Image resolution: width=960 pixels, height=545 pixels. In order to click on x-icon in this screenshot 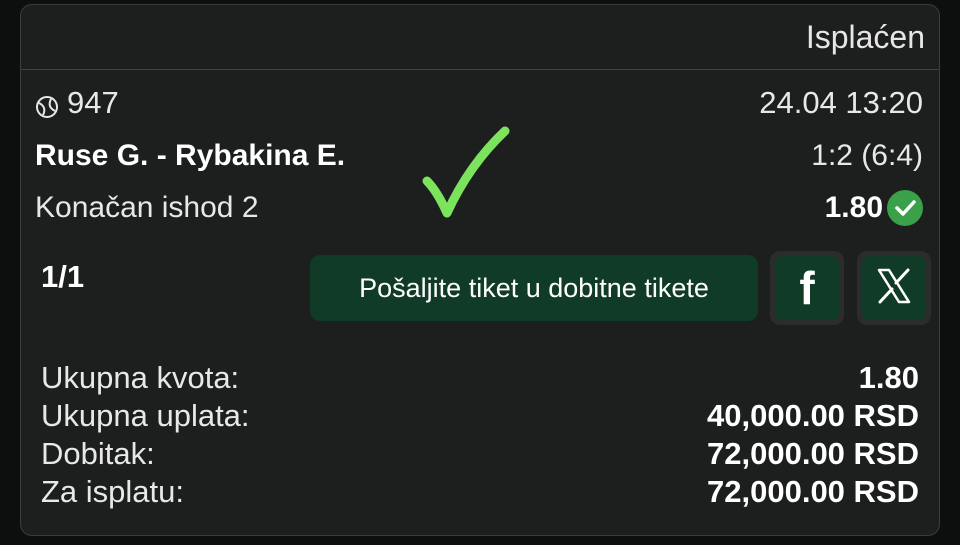, I will do `click(894, 288)`.